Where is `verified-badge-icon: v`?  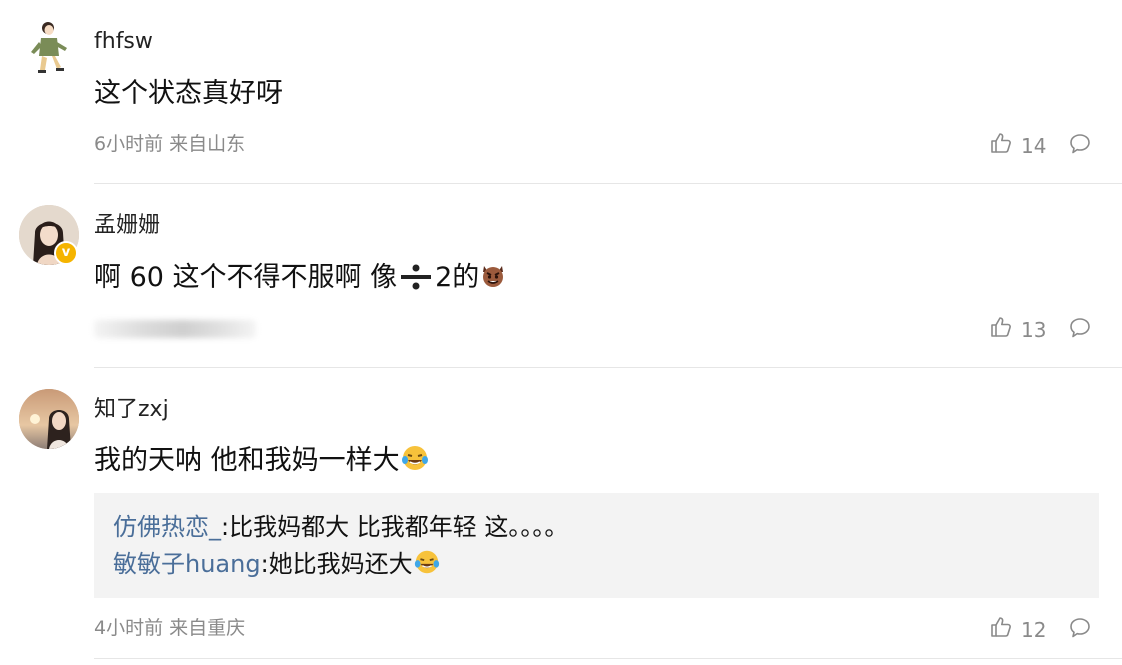
verified-badge-icon: v is located at coordinates (66, 253).